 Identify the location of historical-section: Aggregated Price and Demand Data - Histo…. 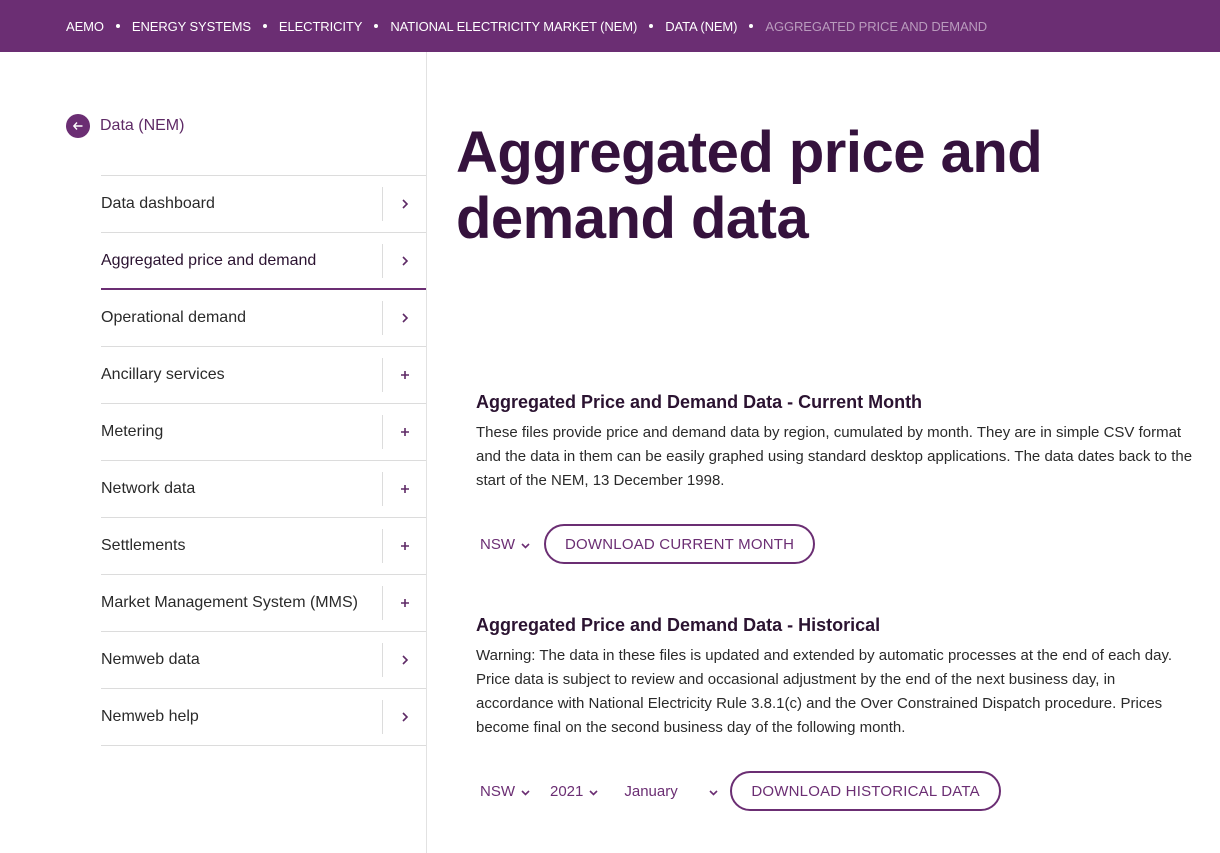
(836, 677).